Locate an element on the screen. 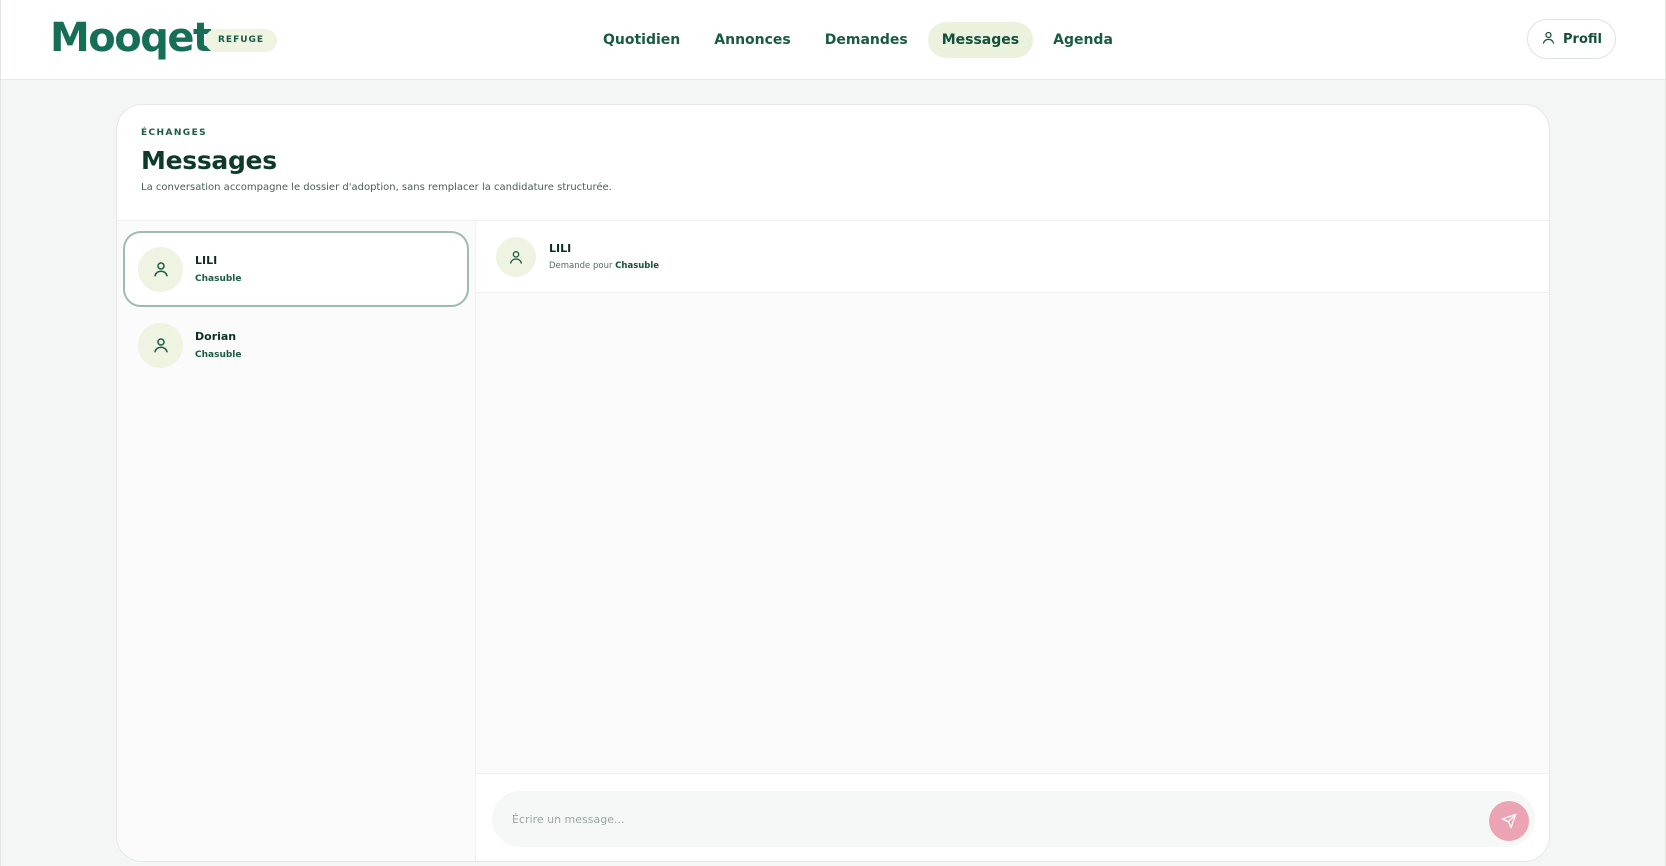  page-title: Messages is located at coordinates (209, 160).